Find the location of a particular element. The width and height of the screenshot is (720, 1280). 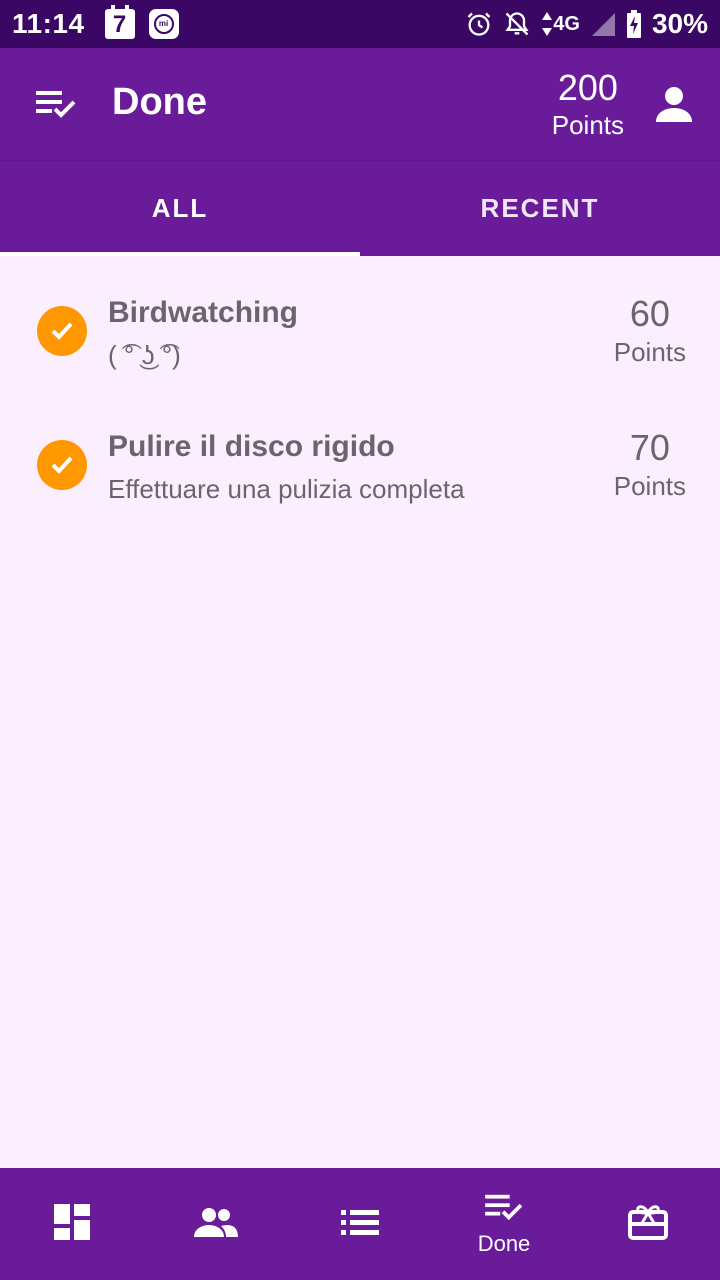

bottom-nav: Done is located at coordinates (360, 1224).